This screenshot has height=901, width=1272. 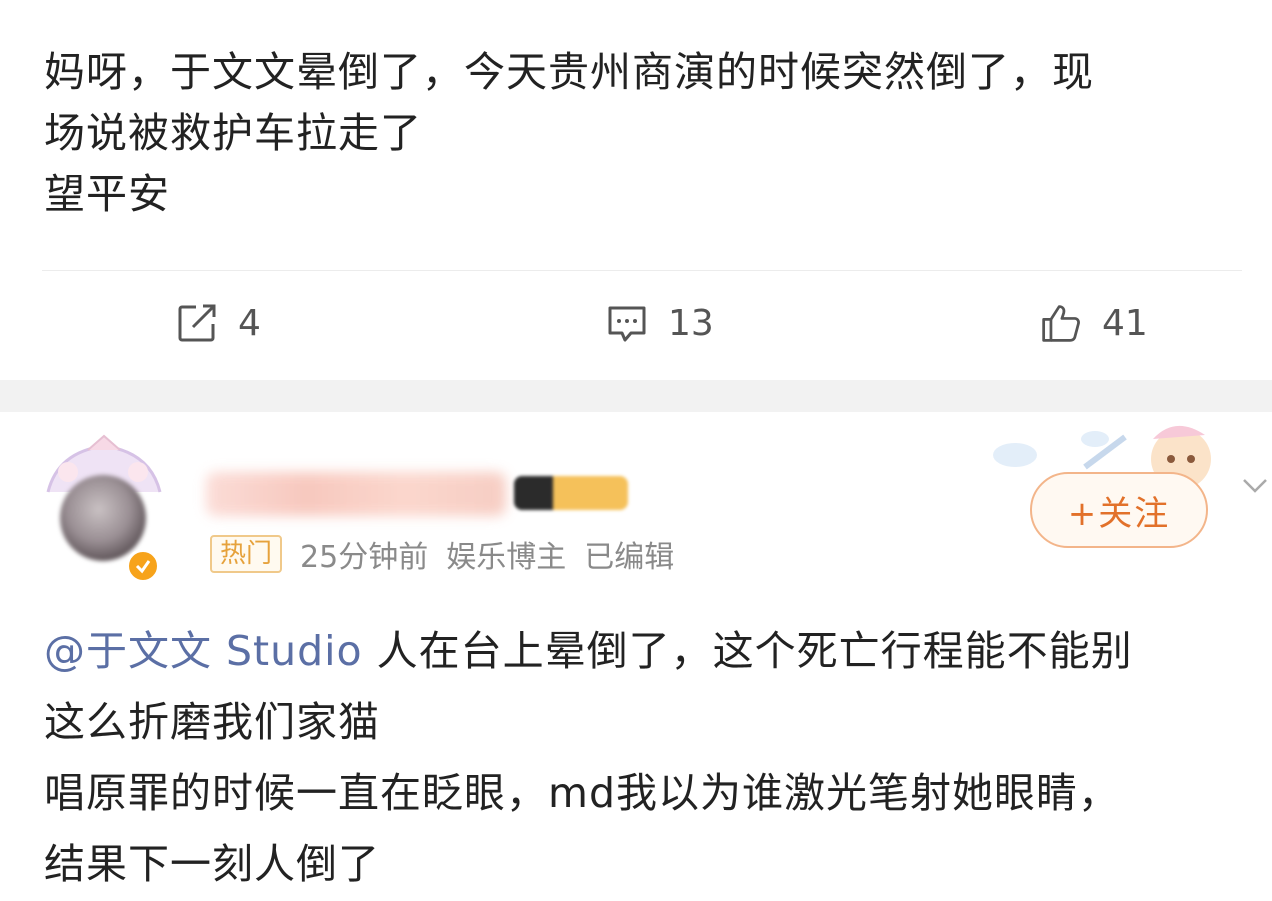 What do you see at coordinates (103, 518) in the screenshot?
I see `avatar` at bounding box center [103, 518].